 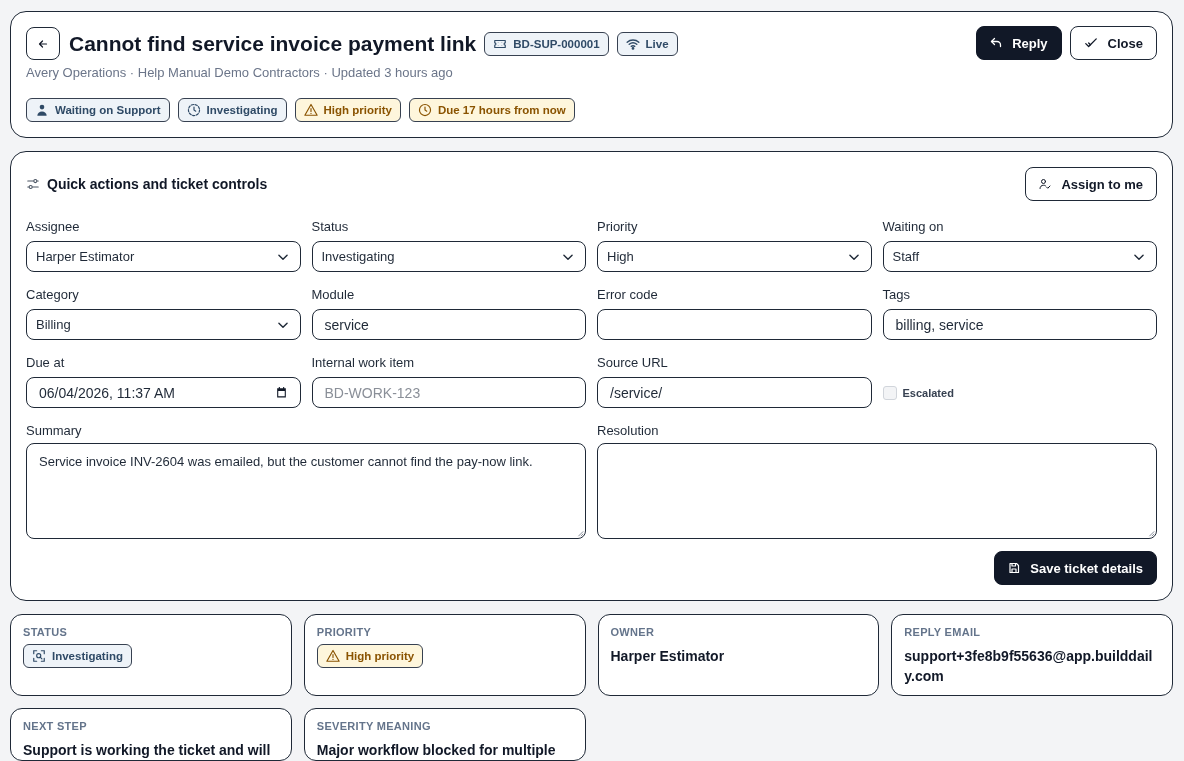 What do you see at coordinates (501, 110) in the screenshot?
I see `tag-text: Due 17 hours from now` at bounding box center [501, 110].